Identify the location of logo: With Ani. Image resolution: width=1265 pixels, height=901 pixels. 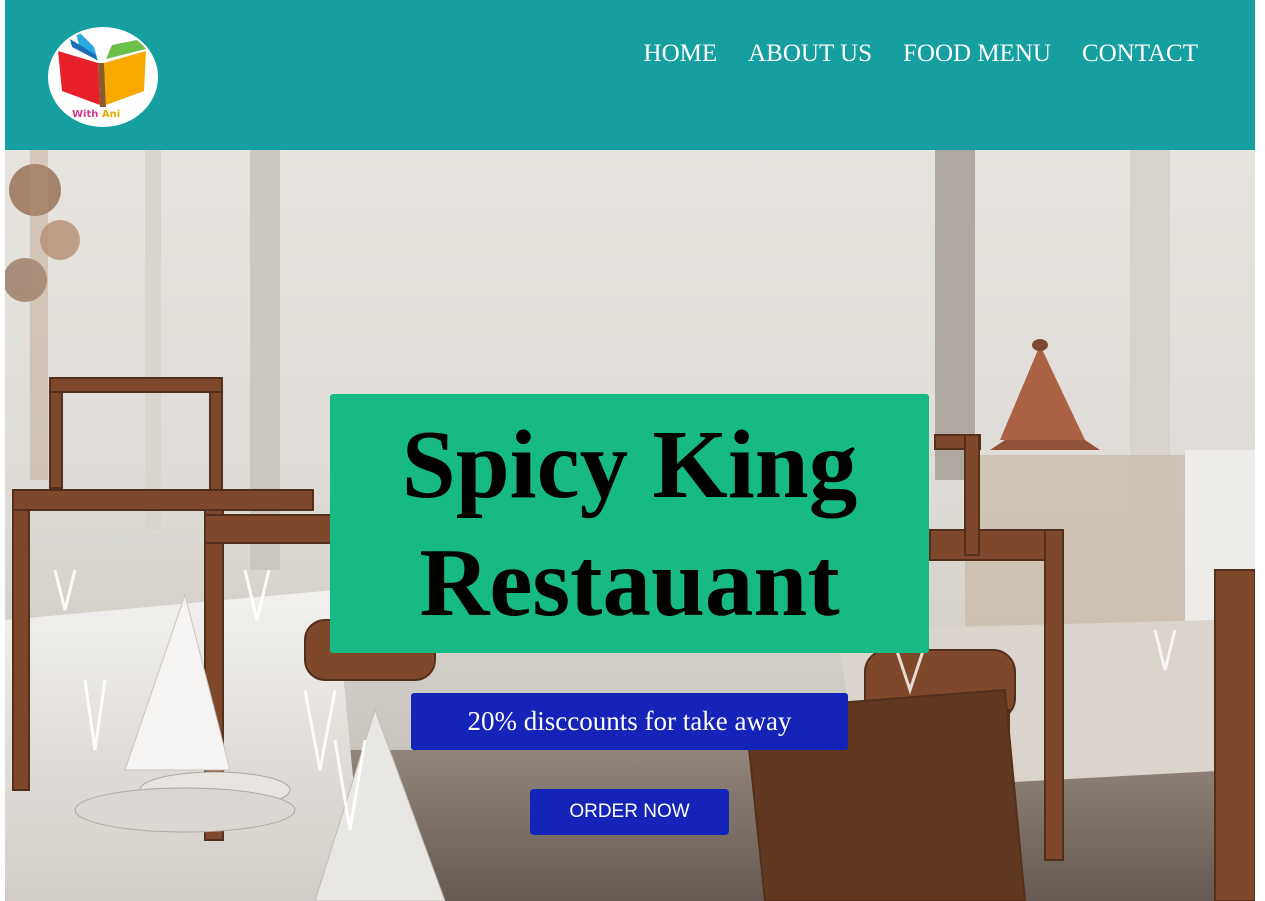
(103, 77).